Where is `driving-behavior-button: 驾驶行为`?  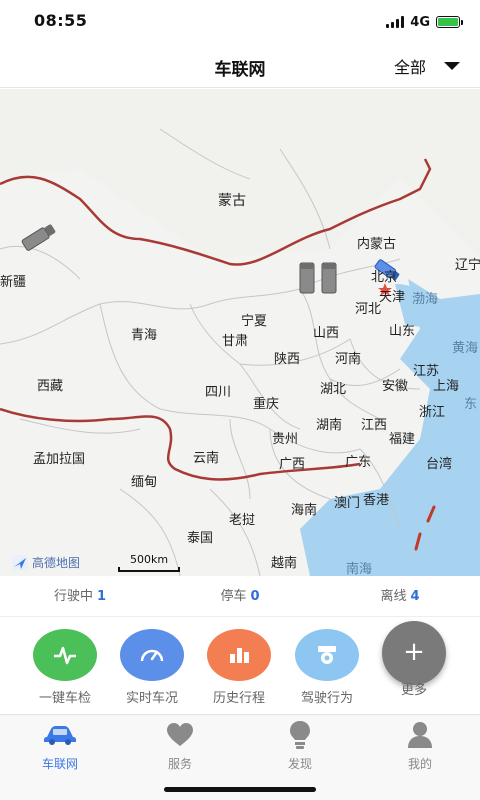
driving-behavior-button: 驾驶行为 is located at coordinates (327, 667).